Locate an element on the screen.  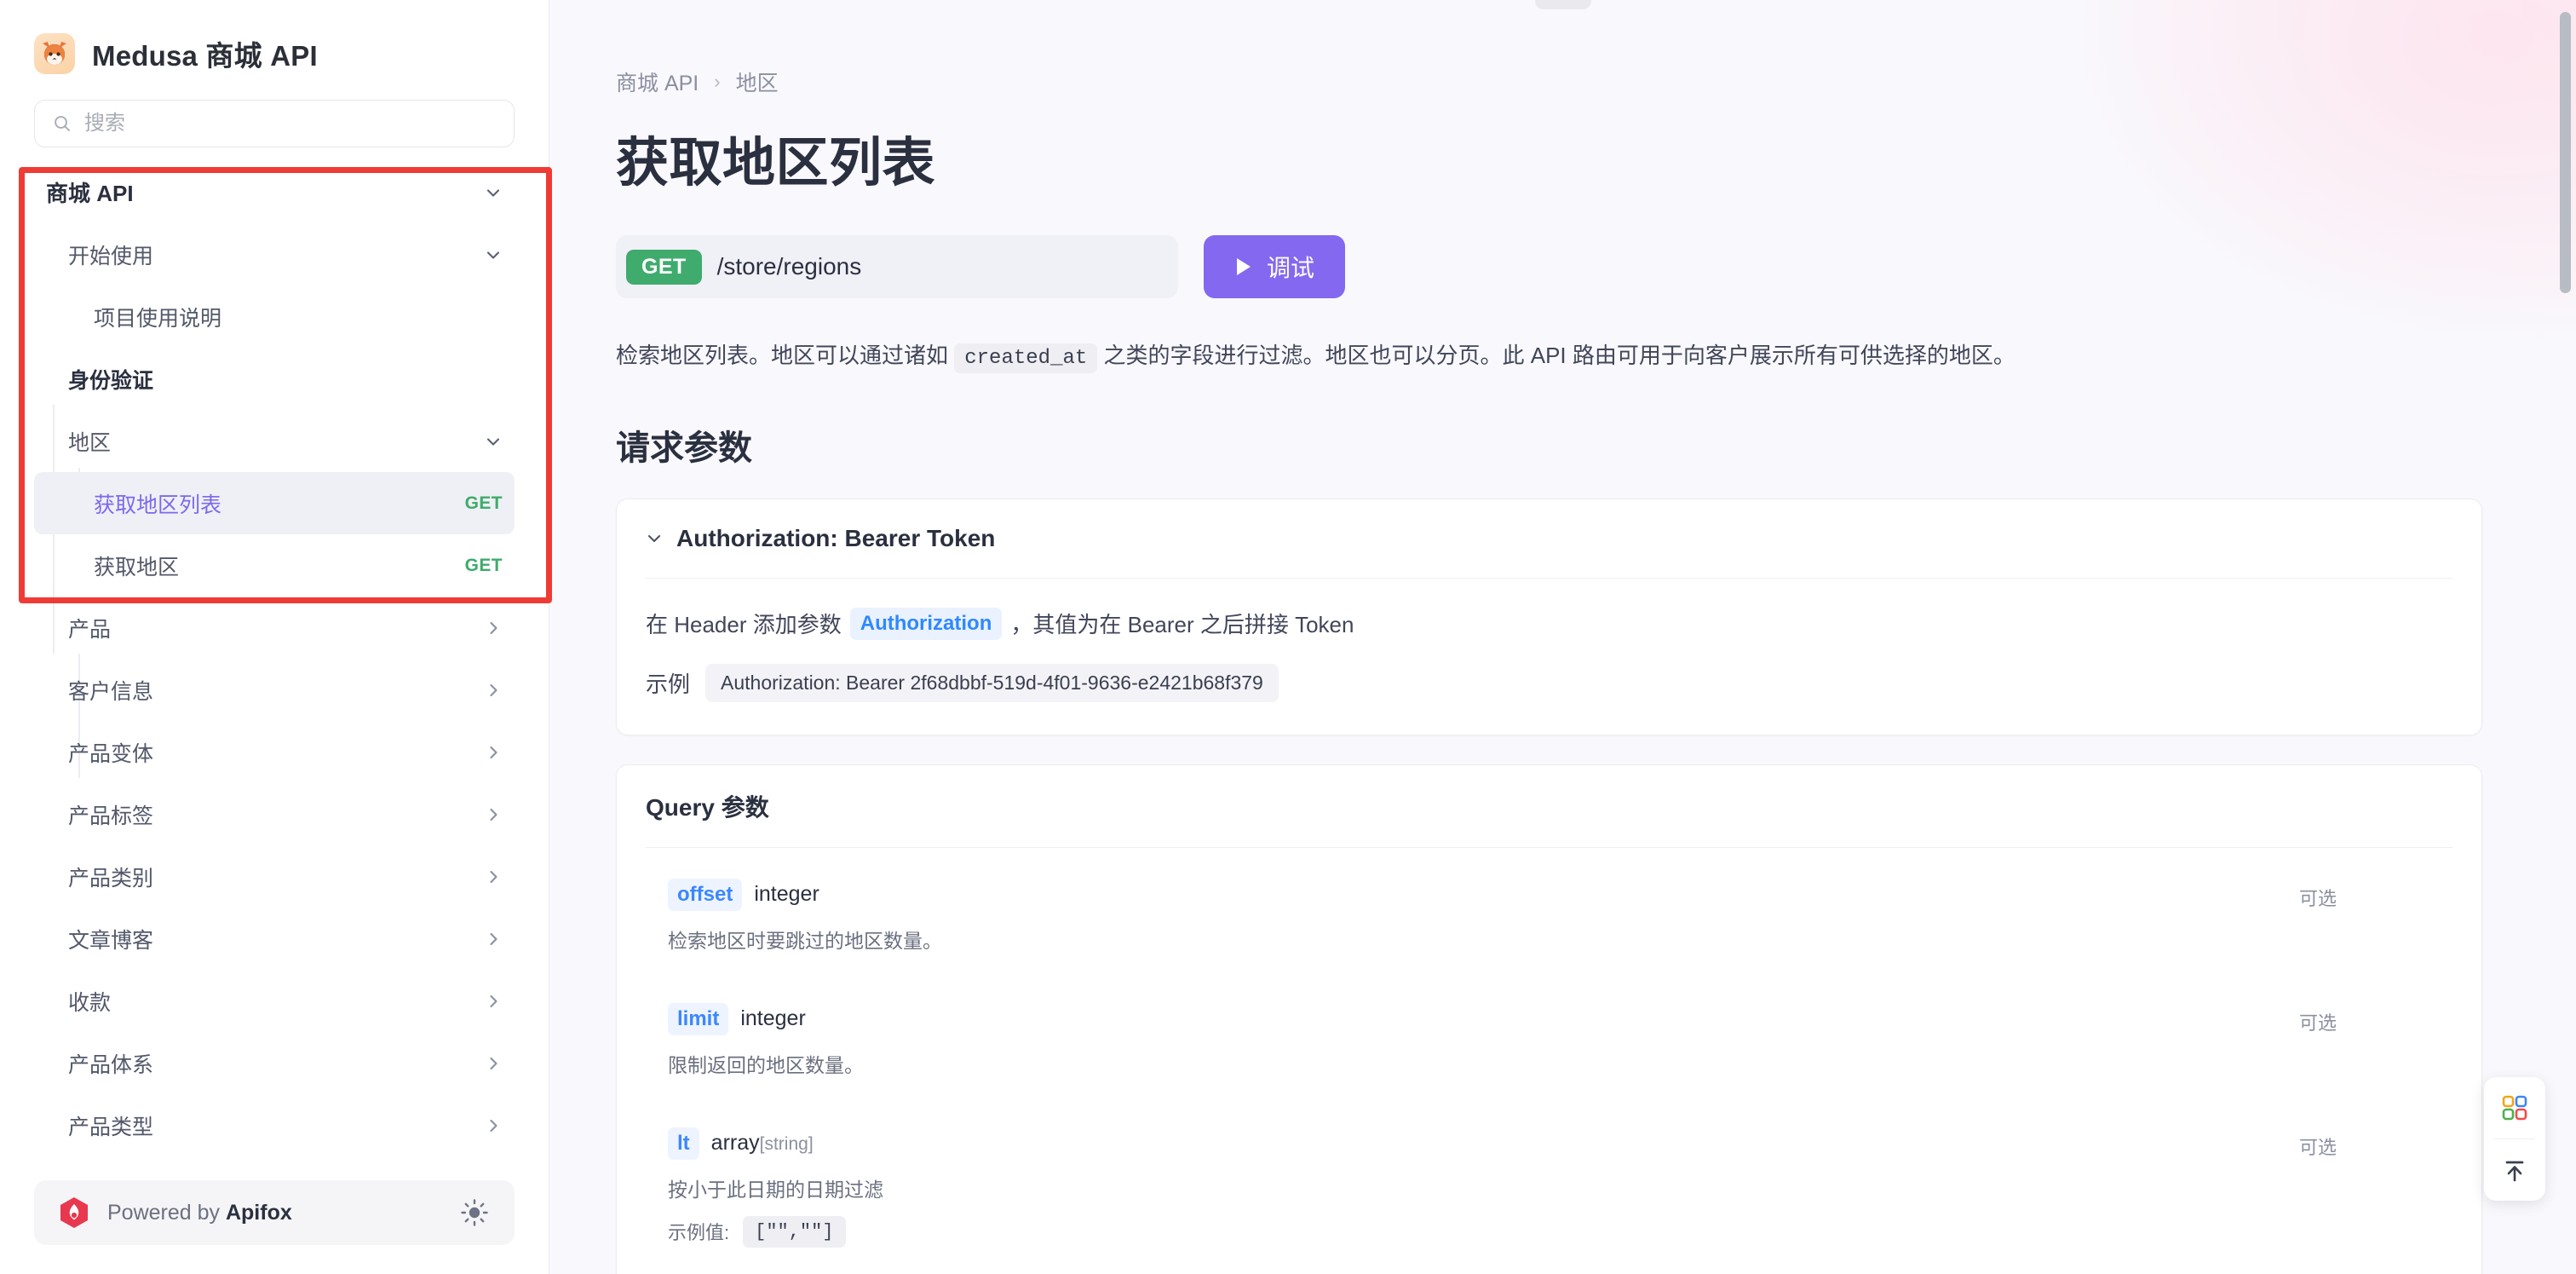
query-param-name: lt is located at coordinates (684, 1143).